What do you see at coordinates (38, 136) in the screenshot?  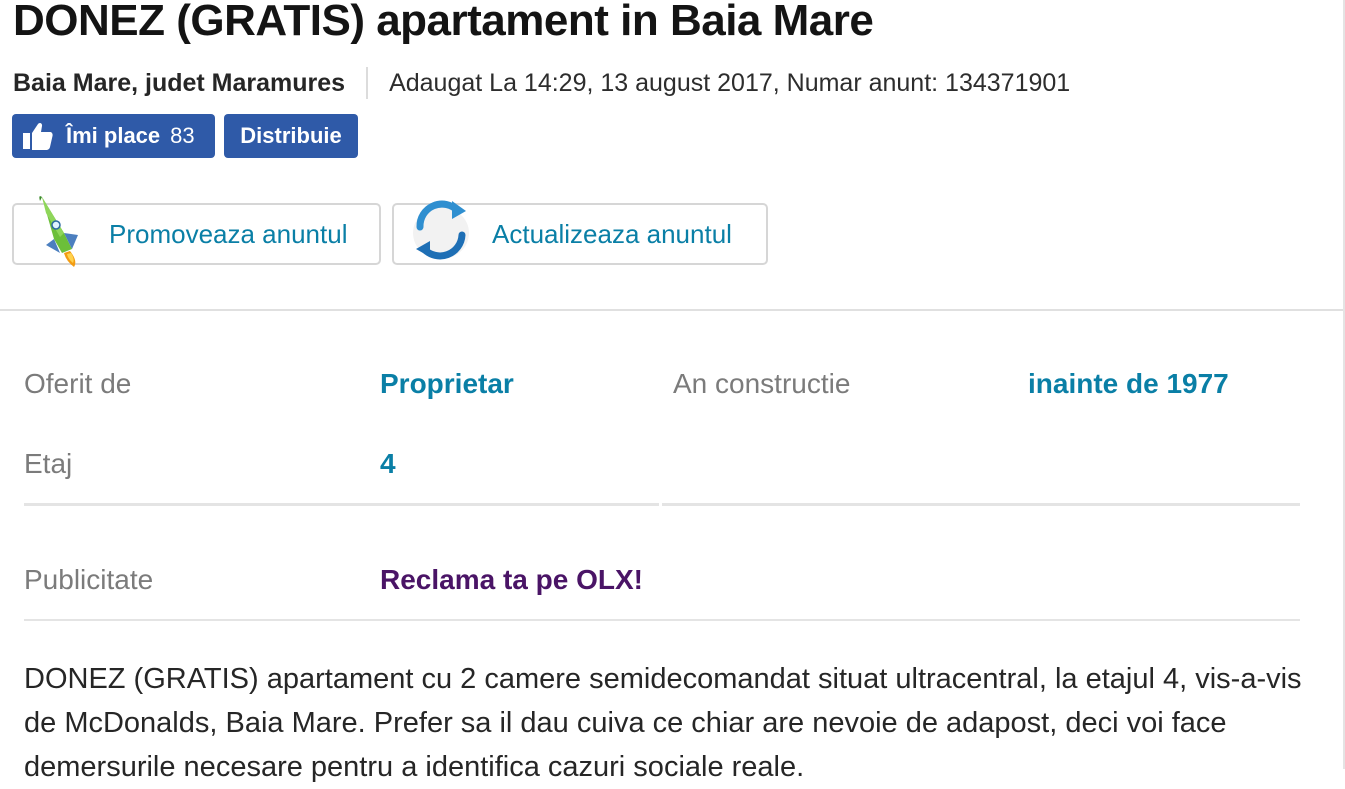 I see `thumbs-up-icon` at bounding box center [38, 136].